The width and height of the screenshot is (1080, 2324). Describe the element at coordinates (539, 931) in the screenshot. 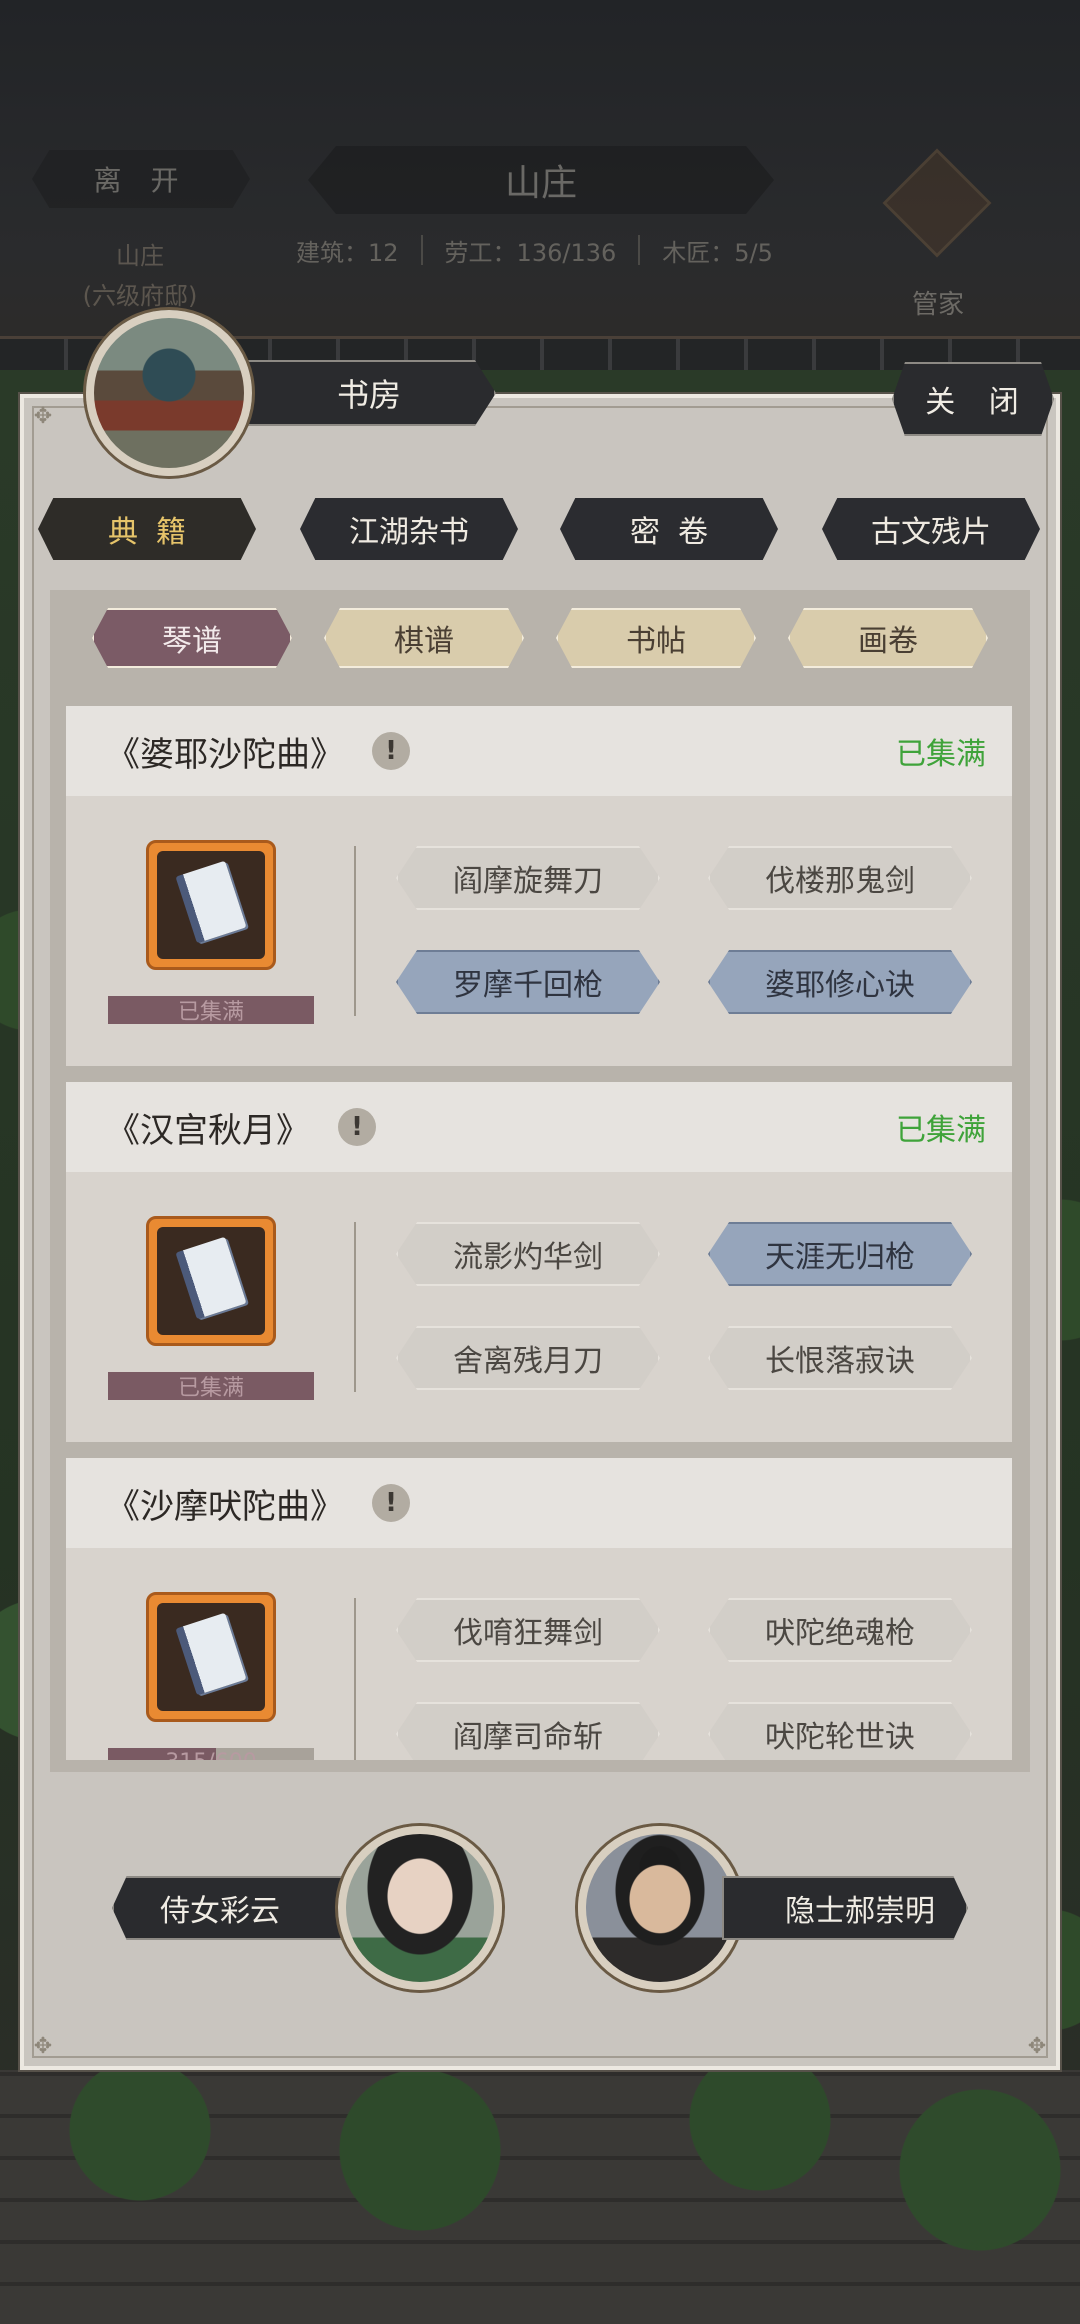

I see `set-body: 已集满 阎摩旋舞刀 伐楼那鬼剑 罗摩千回枪 婆耶修心诀` at that location.